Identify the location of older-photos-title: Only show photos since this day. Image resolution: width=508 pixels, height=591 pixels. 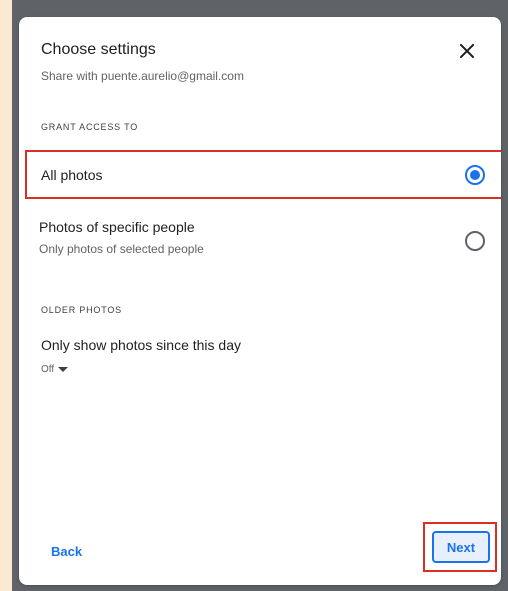
(141, 345).